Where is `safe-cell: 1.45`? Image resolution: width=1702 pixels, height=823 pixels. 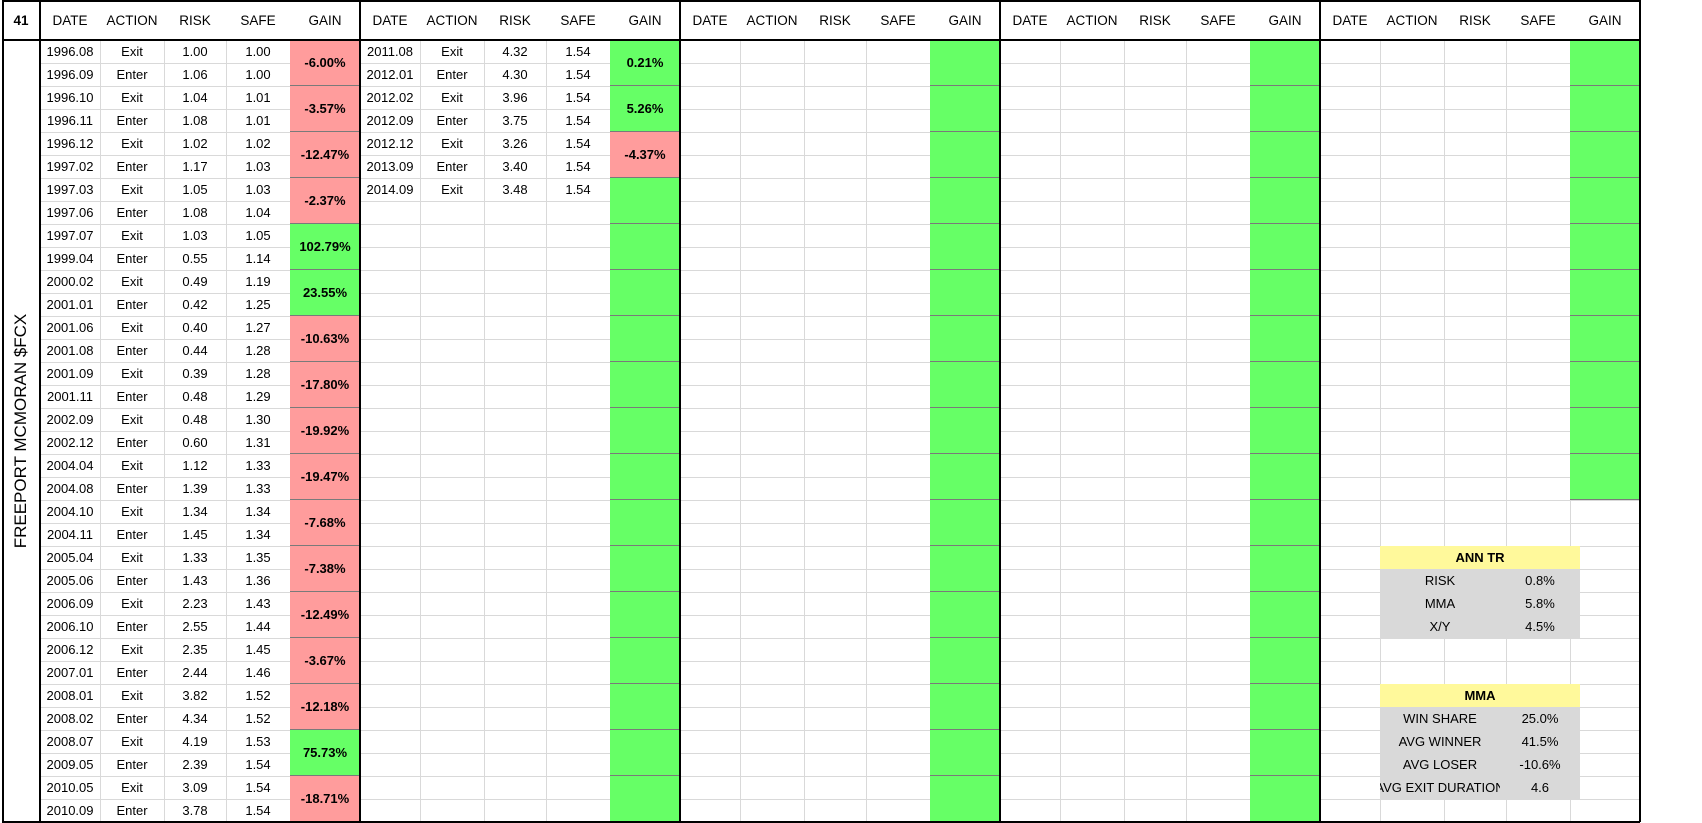
safe-cell: 1.45 is located at coordinates (258, 649).